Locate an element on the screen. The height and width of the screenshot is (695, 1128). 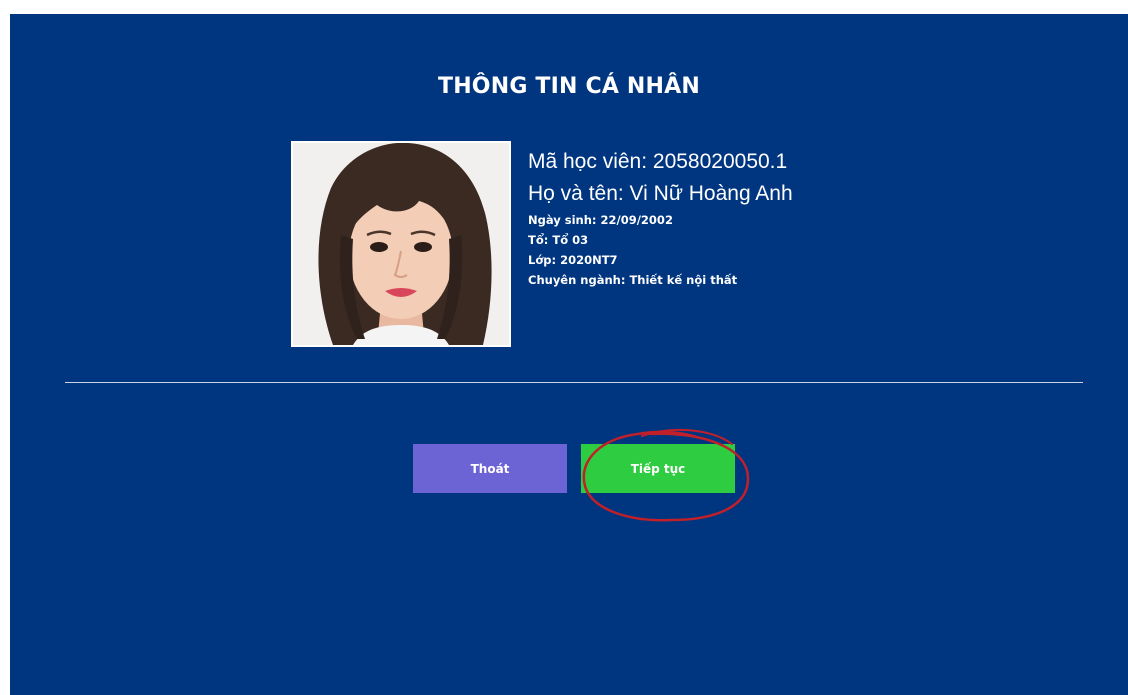
student-major: Chuyên ngành: Thiết kế nội thất is located at coordinates (633, 280).